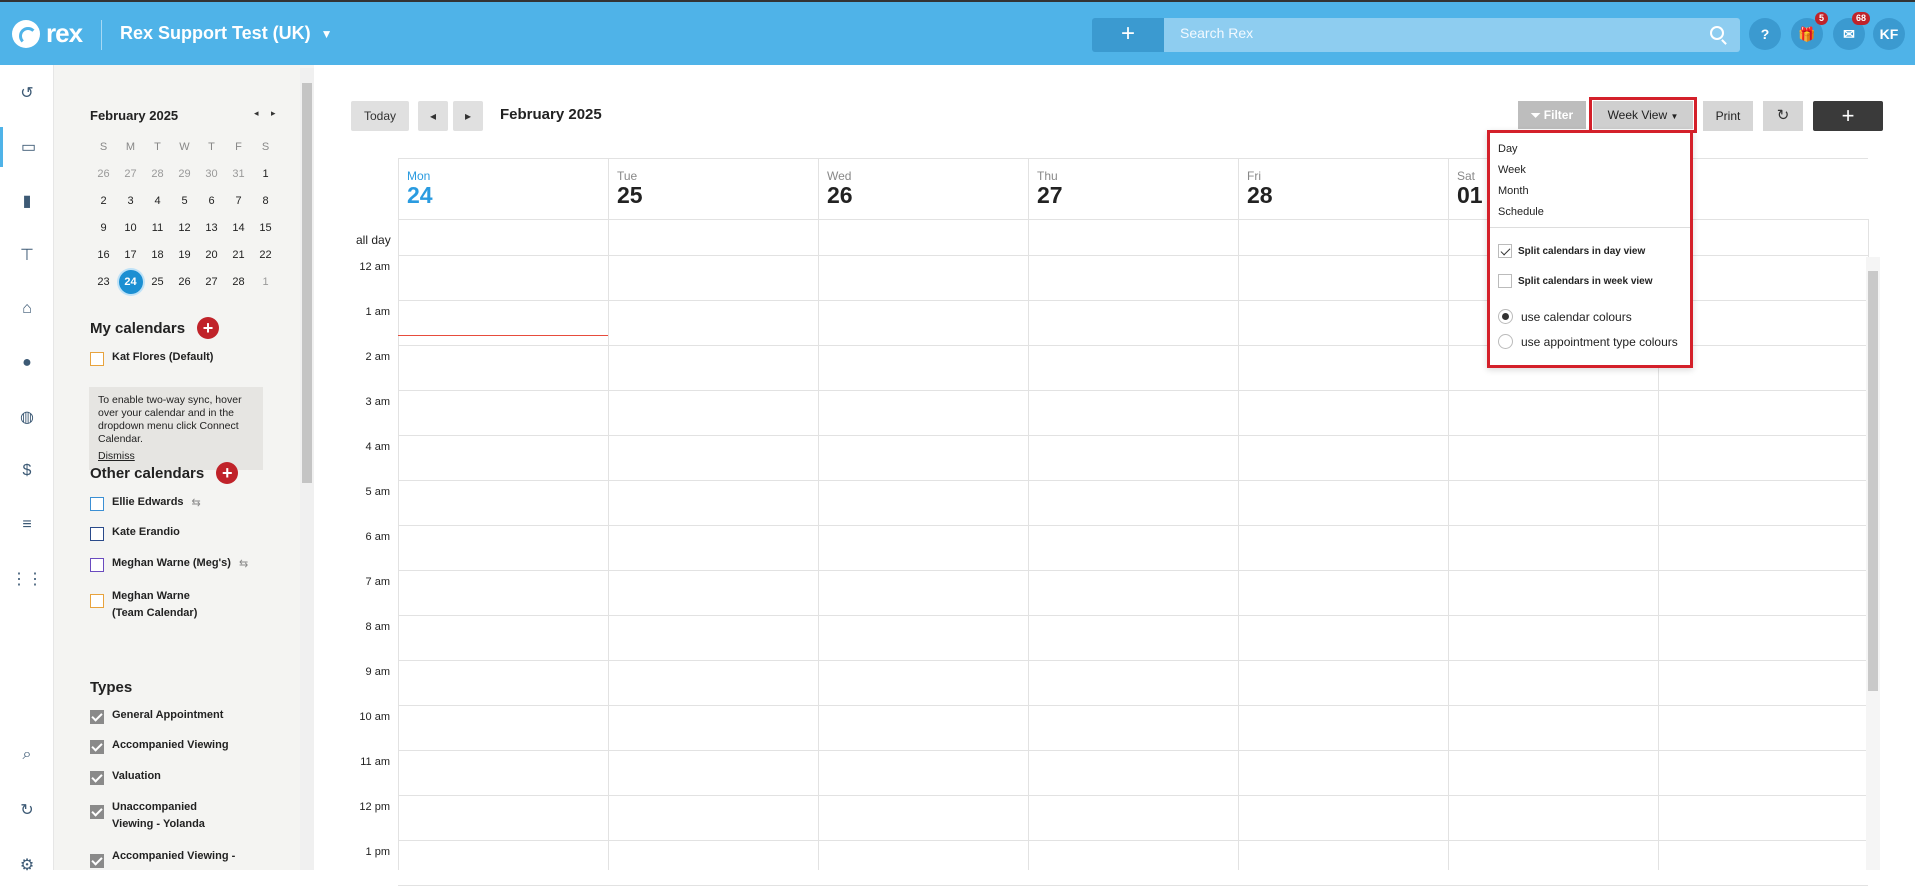  What do you see at coordinates (184, 174) in the screenshot?
I see `mini-day: 29` at bounding box center [184, 174].